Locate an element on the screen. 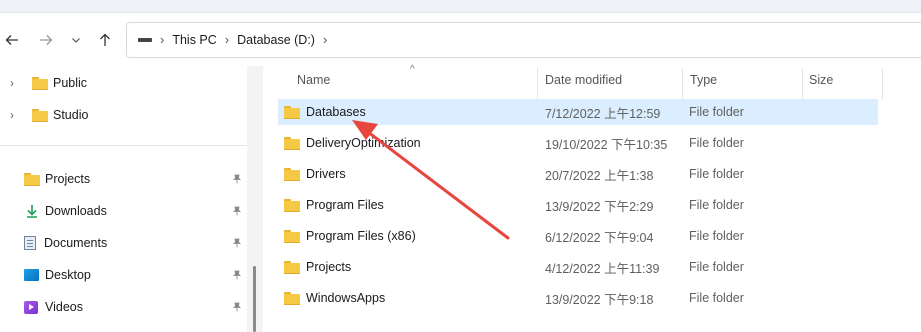 The width and height of the screenshot is (921, 332). file-name-cell: Program Files (x86) is located at coordinates (350, 236).